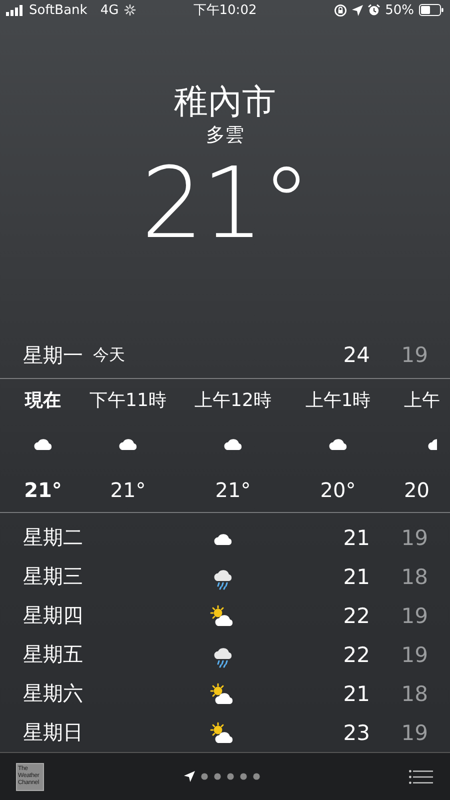 The image size is (450, 800). Describe the element at coordinates (374, 10) in the screenshot. I see `alarm-clock-icon` at that location.